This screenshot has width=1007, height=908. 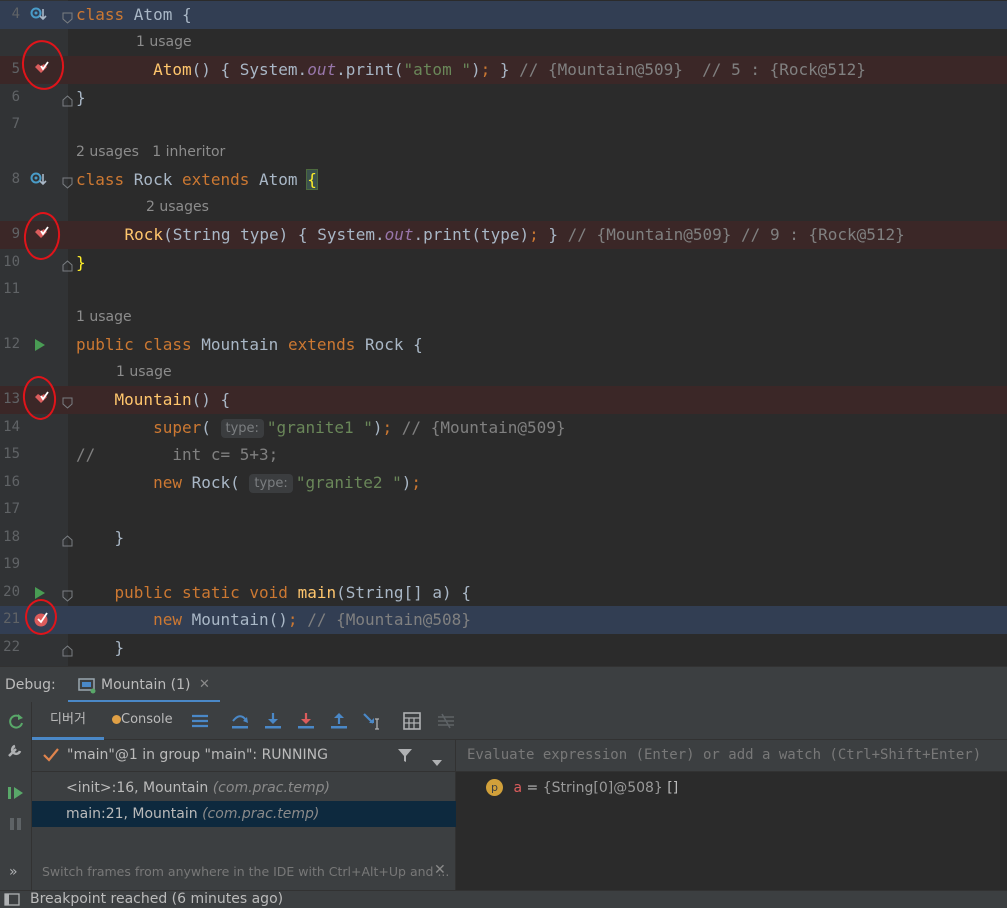 What do you see at coordinates (736, 234) in the screenshot?
I see `code-token: // {Mountain@509} // 9 : {Rock@512}` at bounding box center [736, 234].